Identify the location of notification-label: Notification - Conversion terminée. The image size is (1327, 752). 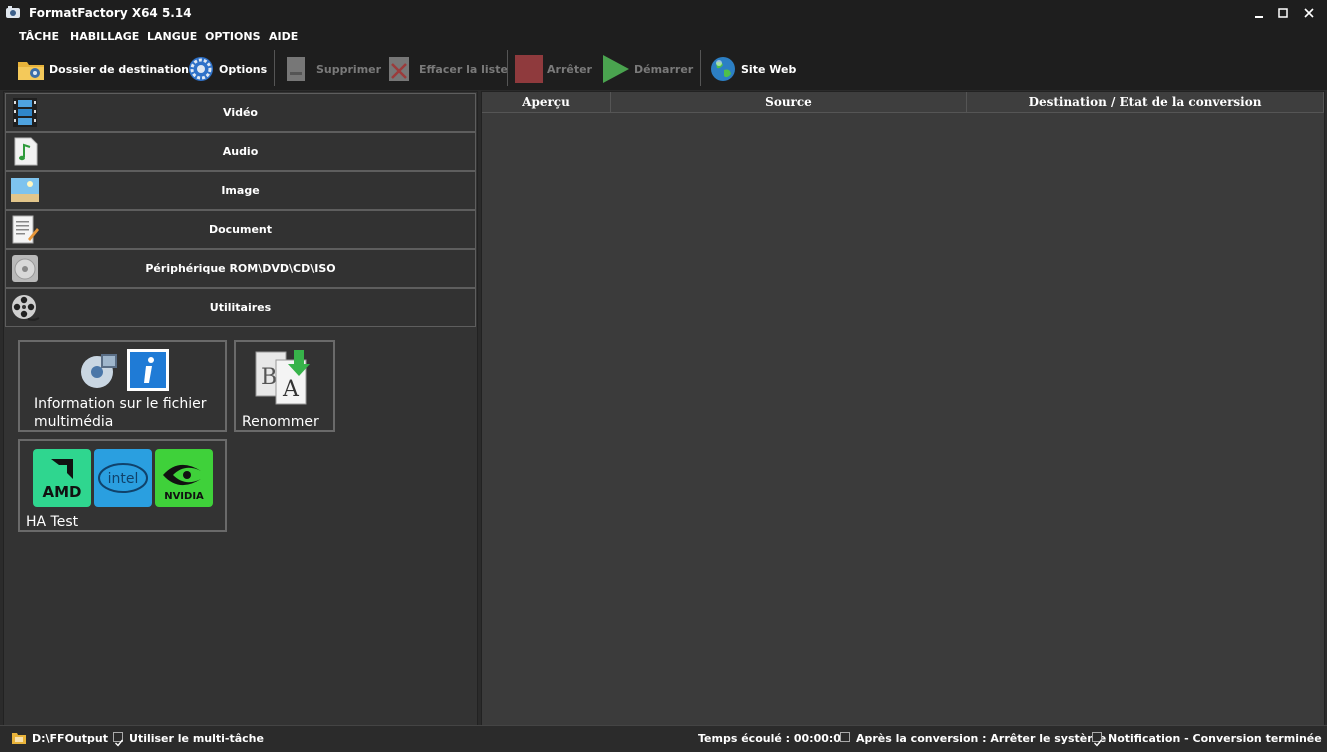
(1215, 738).